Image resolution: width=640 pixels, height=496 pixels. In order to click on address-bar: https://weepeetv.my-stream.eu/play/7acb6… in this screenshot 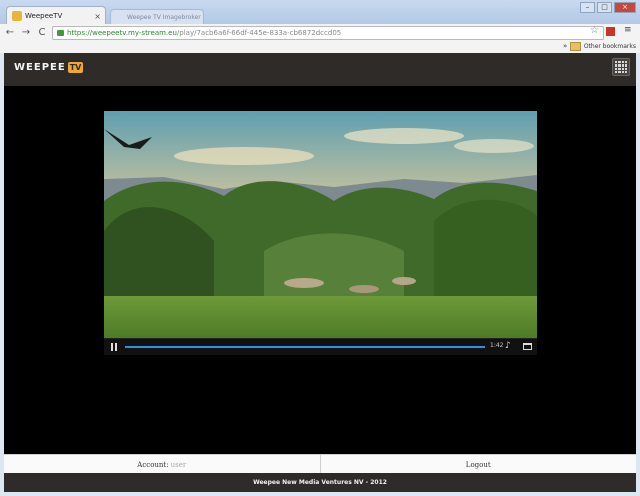, I will do `click(328, 32)`.